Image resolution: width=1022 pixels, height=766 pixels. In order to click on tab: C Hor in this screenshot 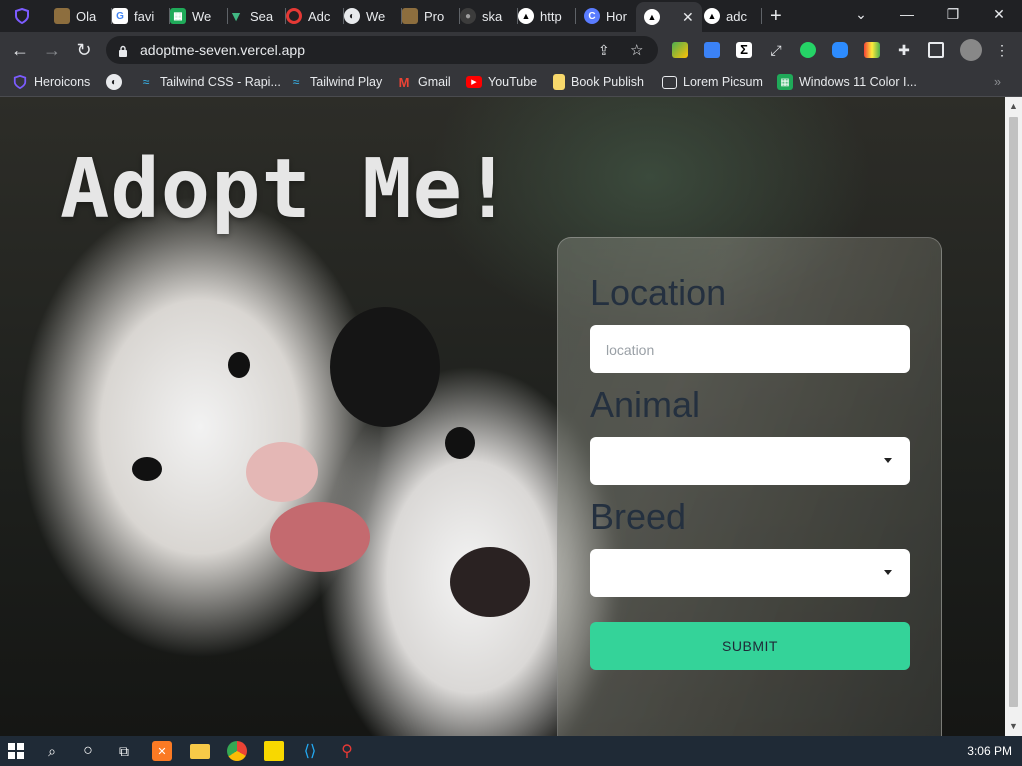, I will do `click(609, 16)`.